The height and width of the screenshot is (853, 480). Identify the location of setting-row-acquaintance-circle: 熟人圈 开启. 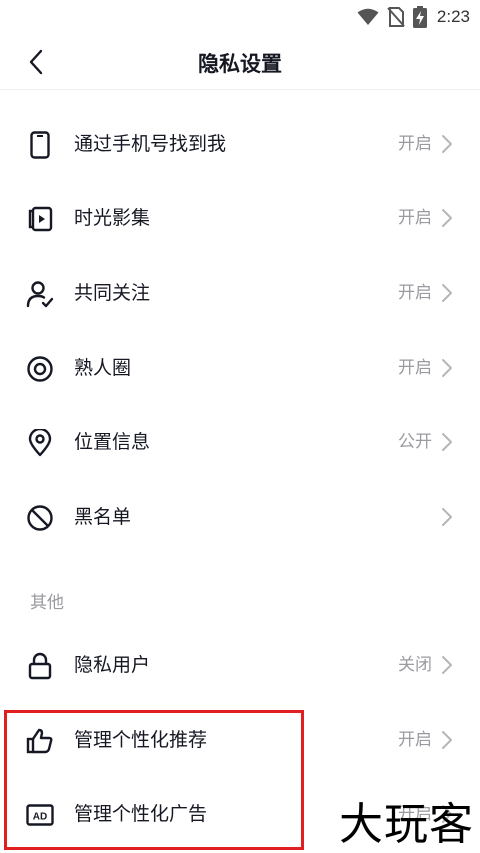
(240, 368).